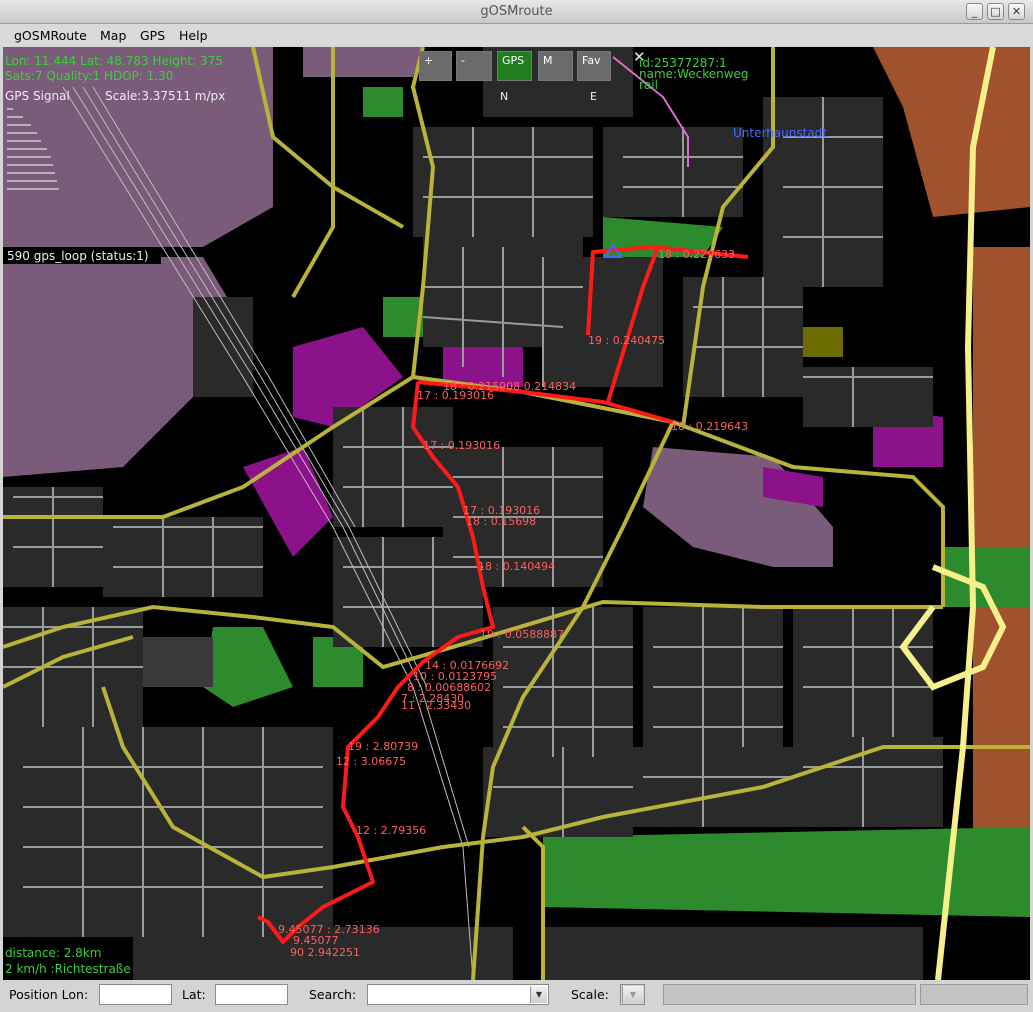 Image resolution: width=1033 pixels, height=1012 pixels. Describe the element at coordinates (68, 969) in the screenshot. I see `speed-street-readout: 2 km/h :Richtestraße` at that location.